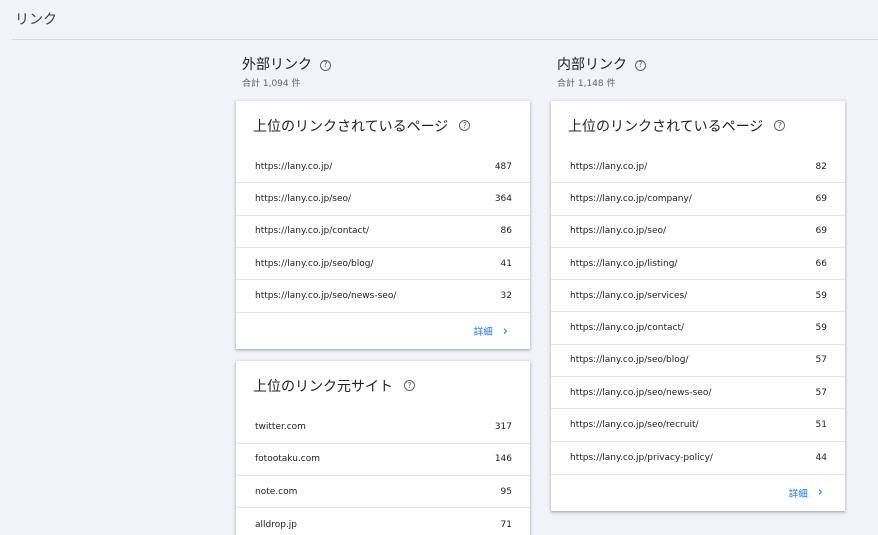 Image resolution: width=878 pixels, height=535 pixels. What do you see at coordinates (641, 457) in the screenshot?
I see `row-url: https://lany.co.jp/privacy-policy/` at bounding box center [641, 457].